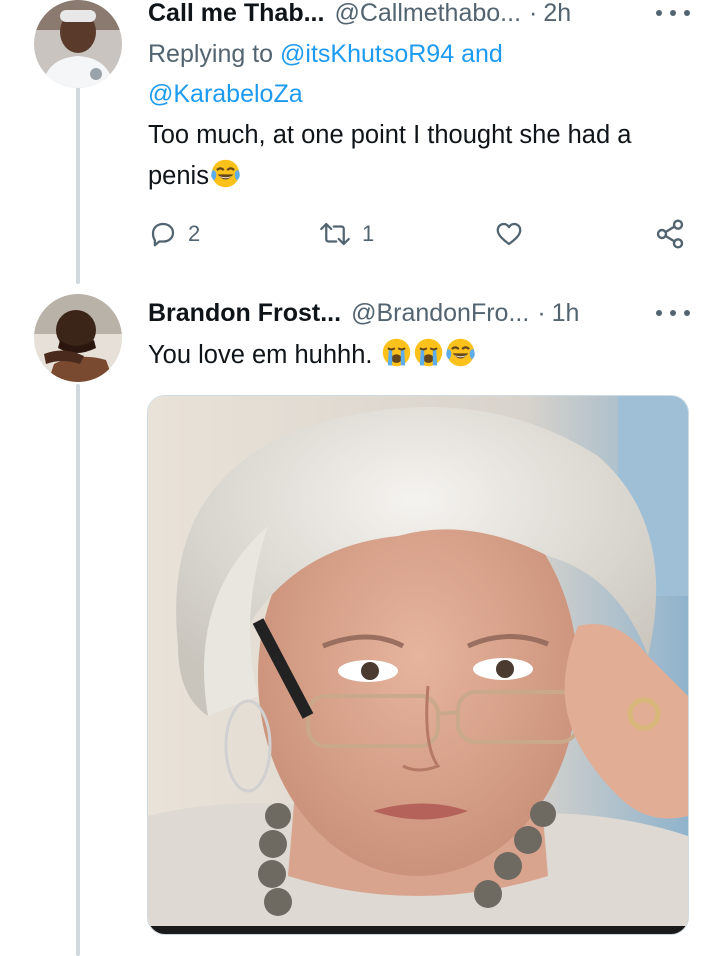 This screenshot has width=720, height=956. What do you see at coordinates (368, 233) in the screenshot?
I see `retweet-count: 1` at bounding box center [368, 233].